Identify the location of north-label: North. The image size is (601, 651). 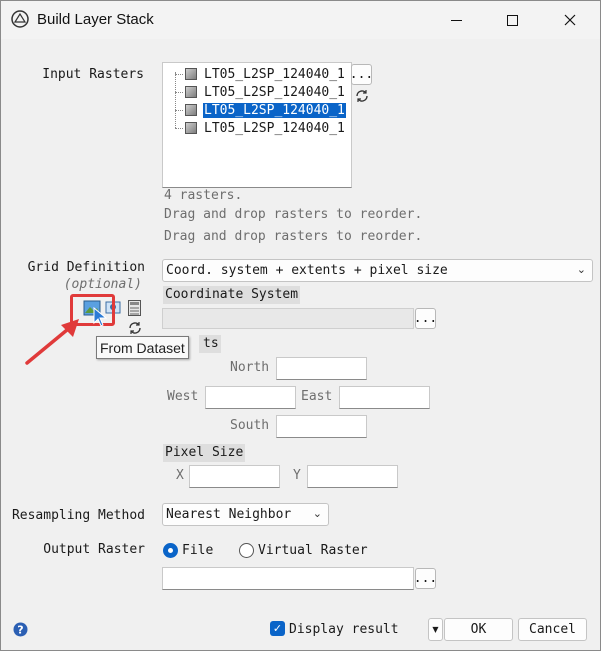
(250, 367).